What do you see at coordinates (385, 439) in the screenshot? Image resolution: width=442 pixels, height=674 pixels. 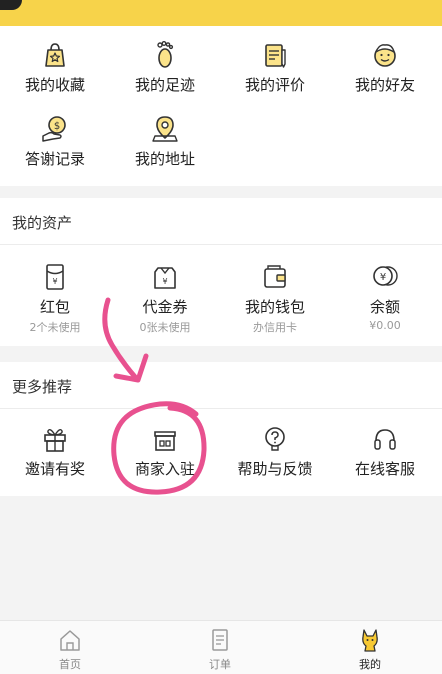 I see `headset-icon` at bounding box center [385, 439].